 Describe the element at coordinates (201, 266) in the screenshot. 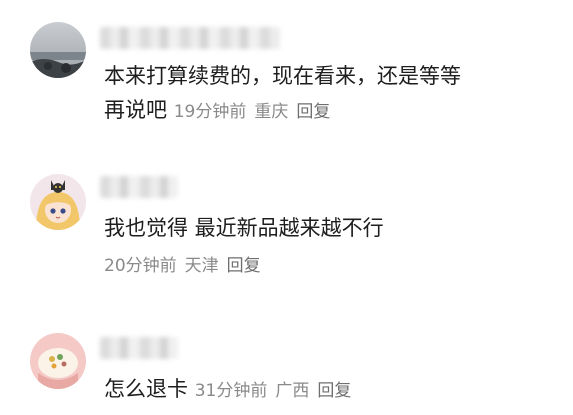

I see `location: 天津` at that location.